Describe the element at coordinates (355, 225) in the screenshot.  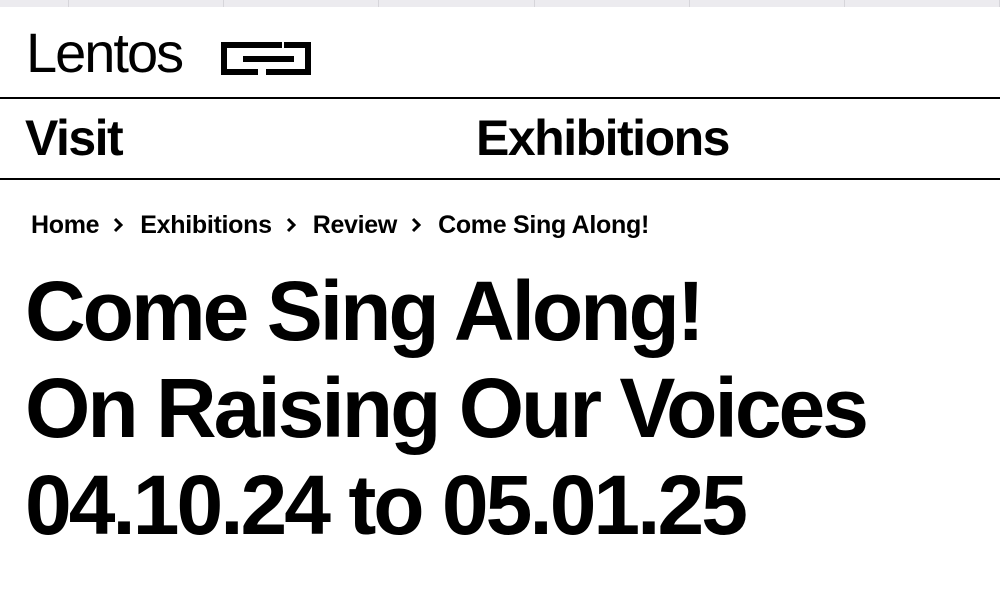
I see `breadcrumb-review: Review` at that location.